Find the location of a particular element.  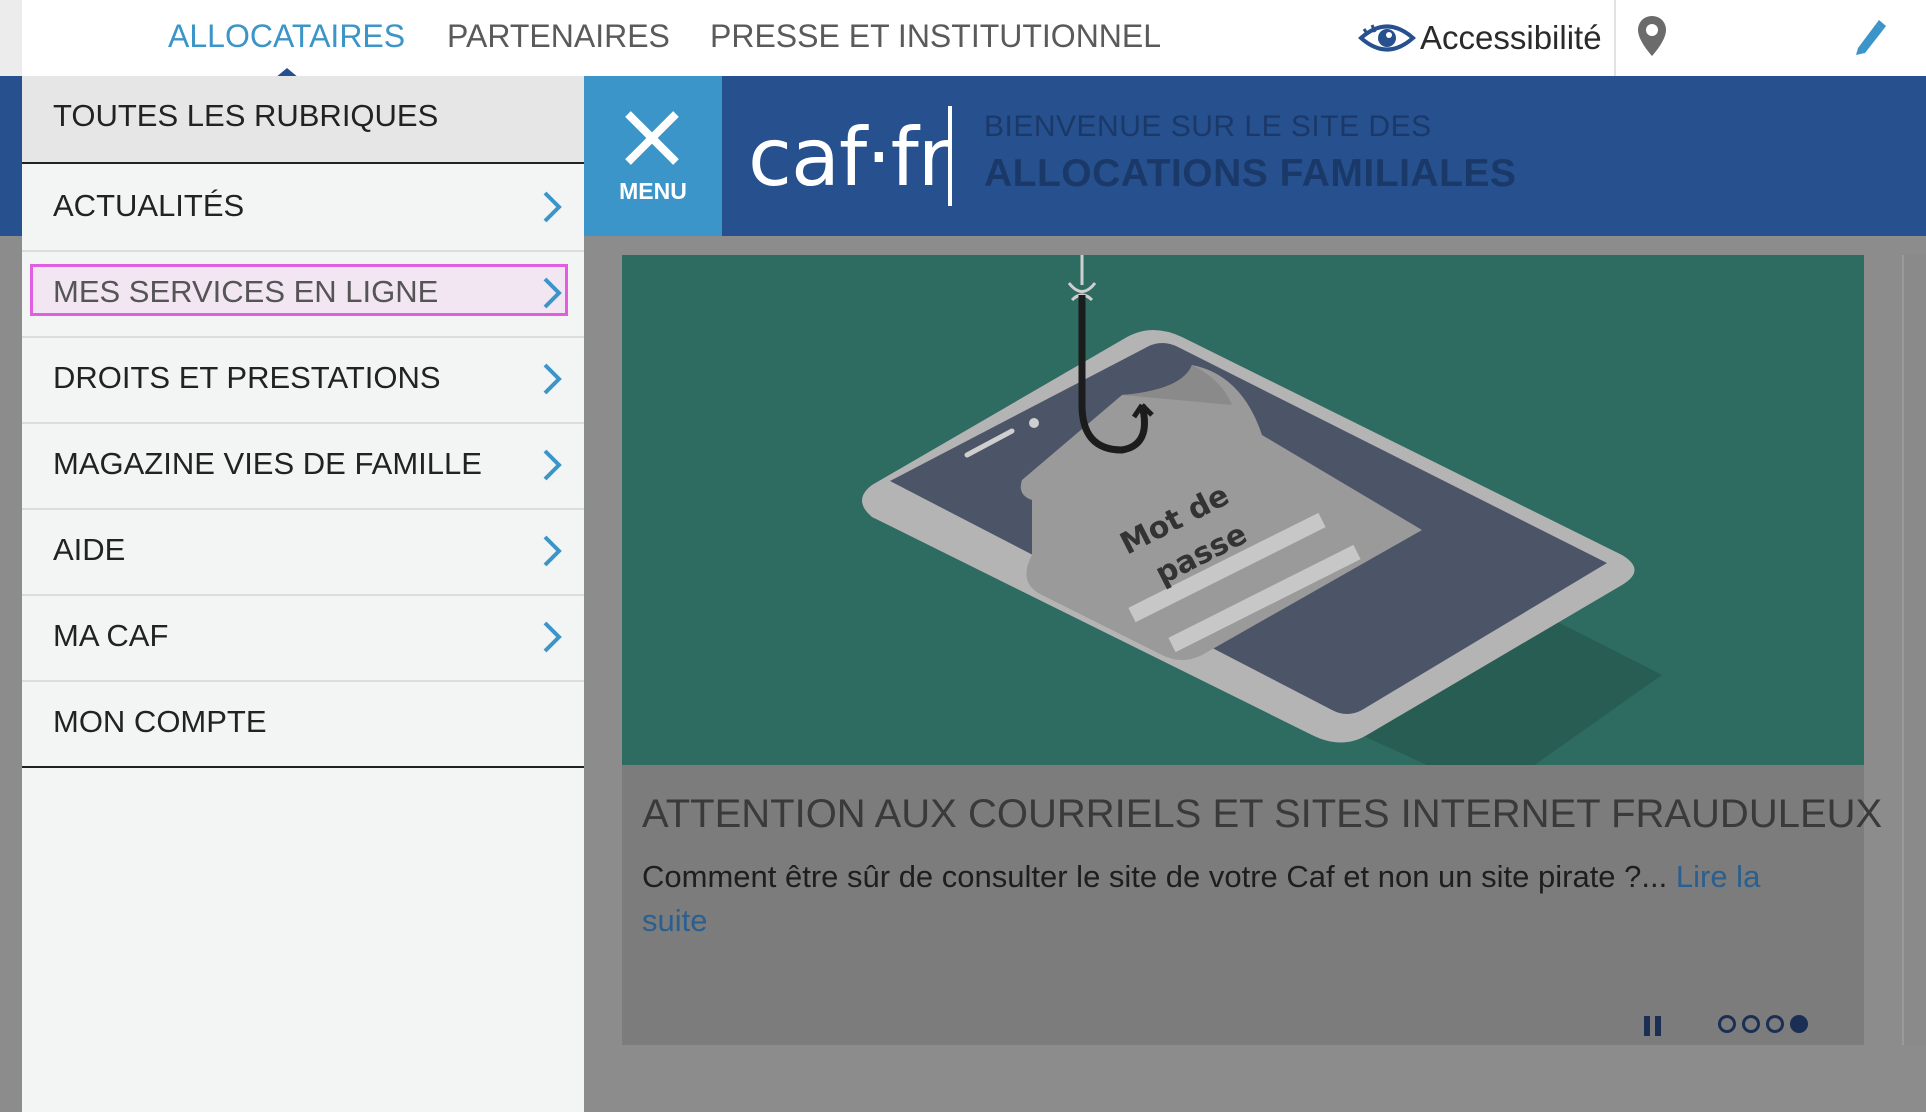

tab-label: PRESSE ET INSTITUTIONNEL is located at coordinates (936, 36).